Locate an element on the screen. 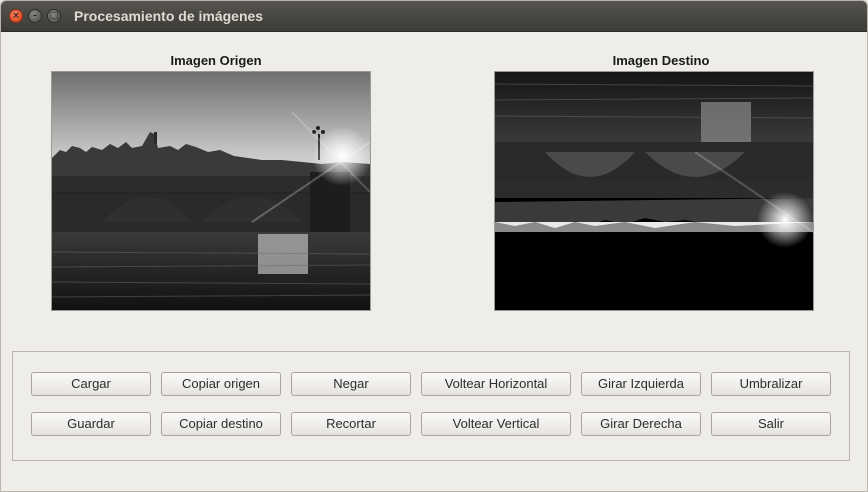 The width and height of the screenshot is (868, 492). recortar-button: Recortar is located at coordinates (351, 424).